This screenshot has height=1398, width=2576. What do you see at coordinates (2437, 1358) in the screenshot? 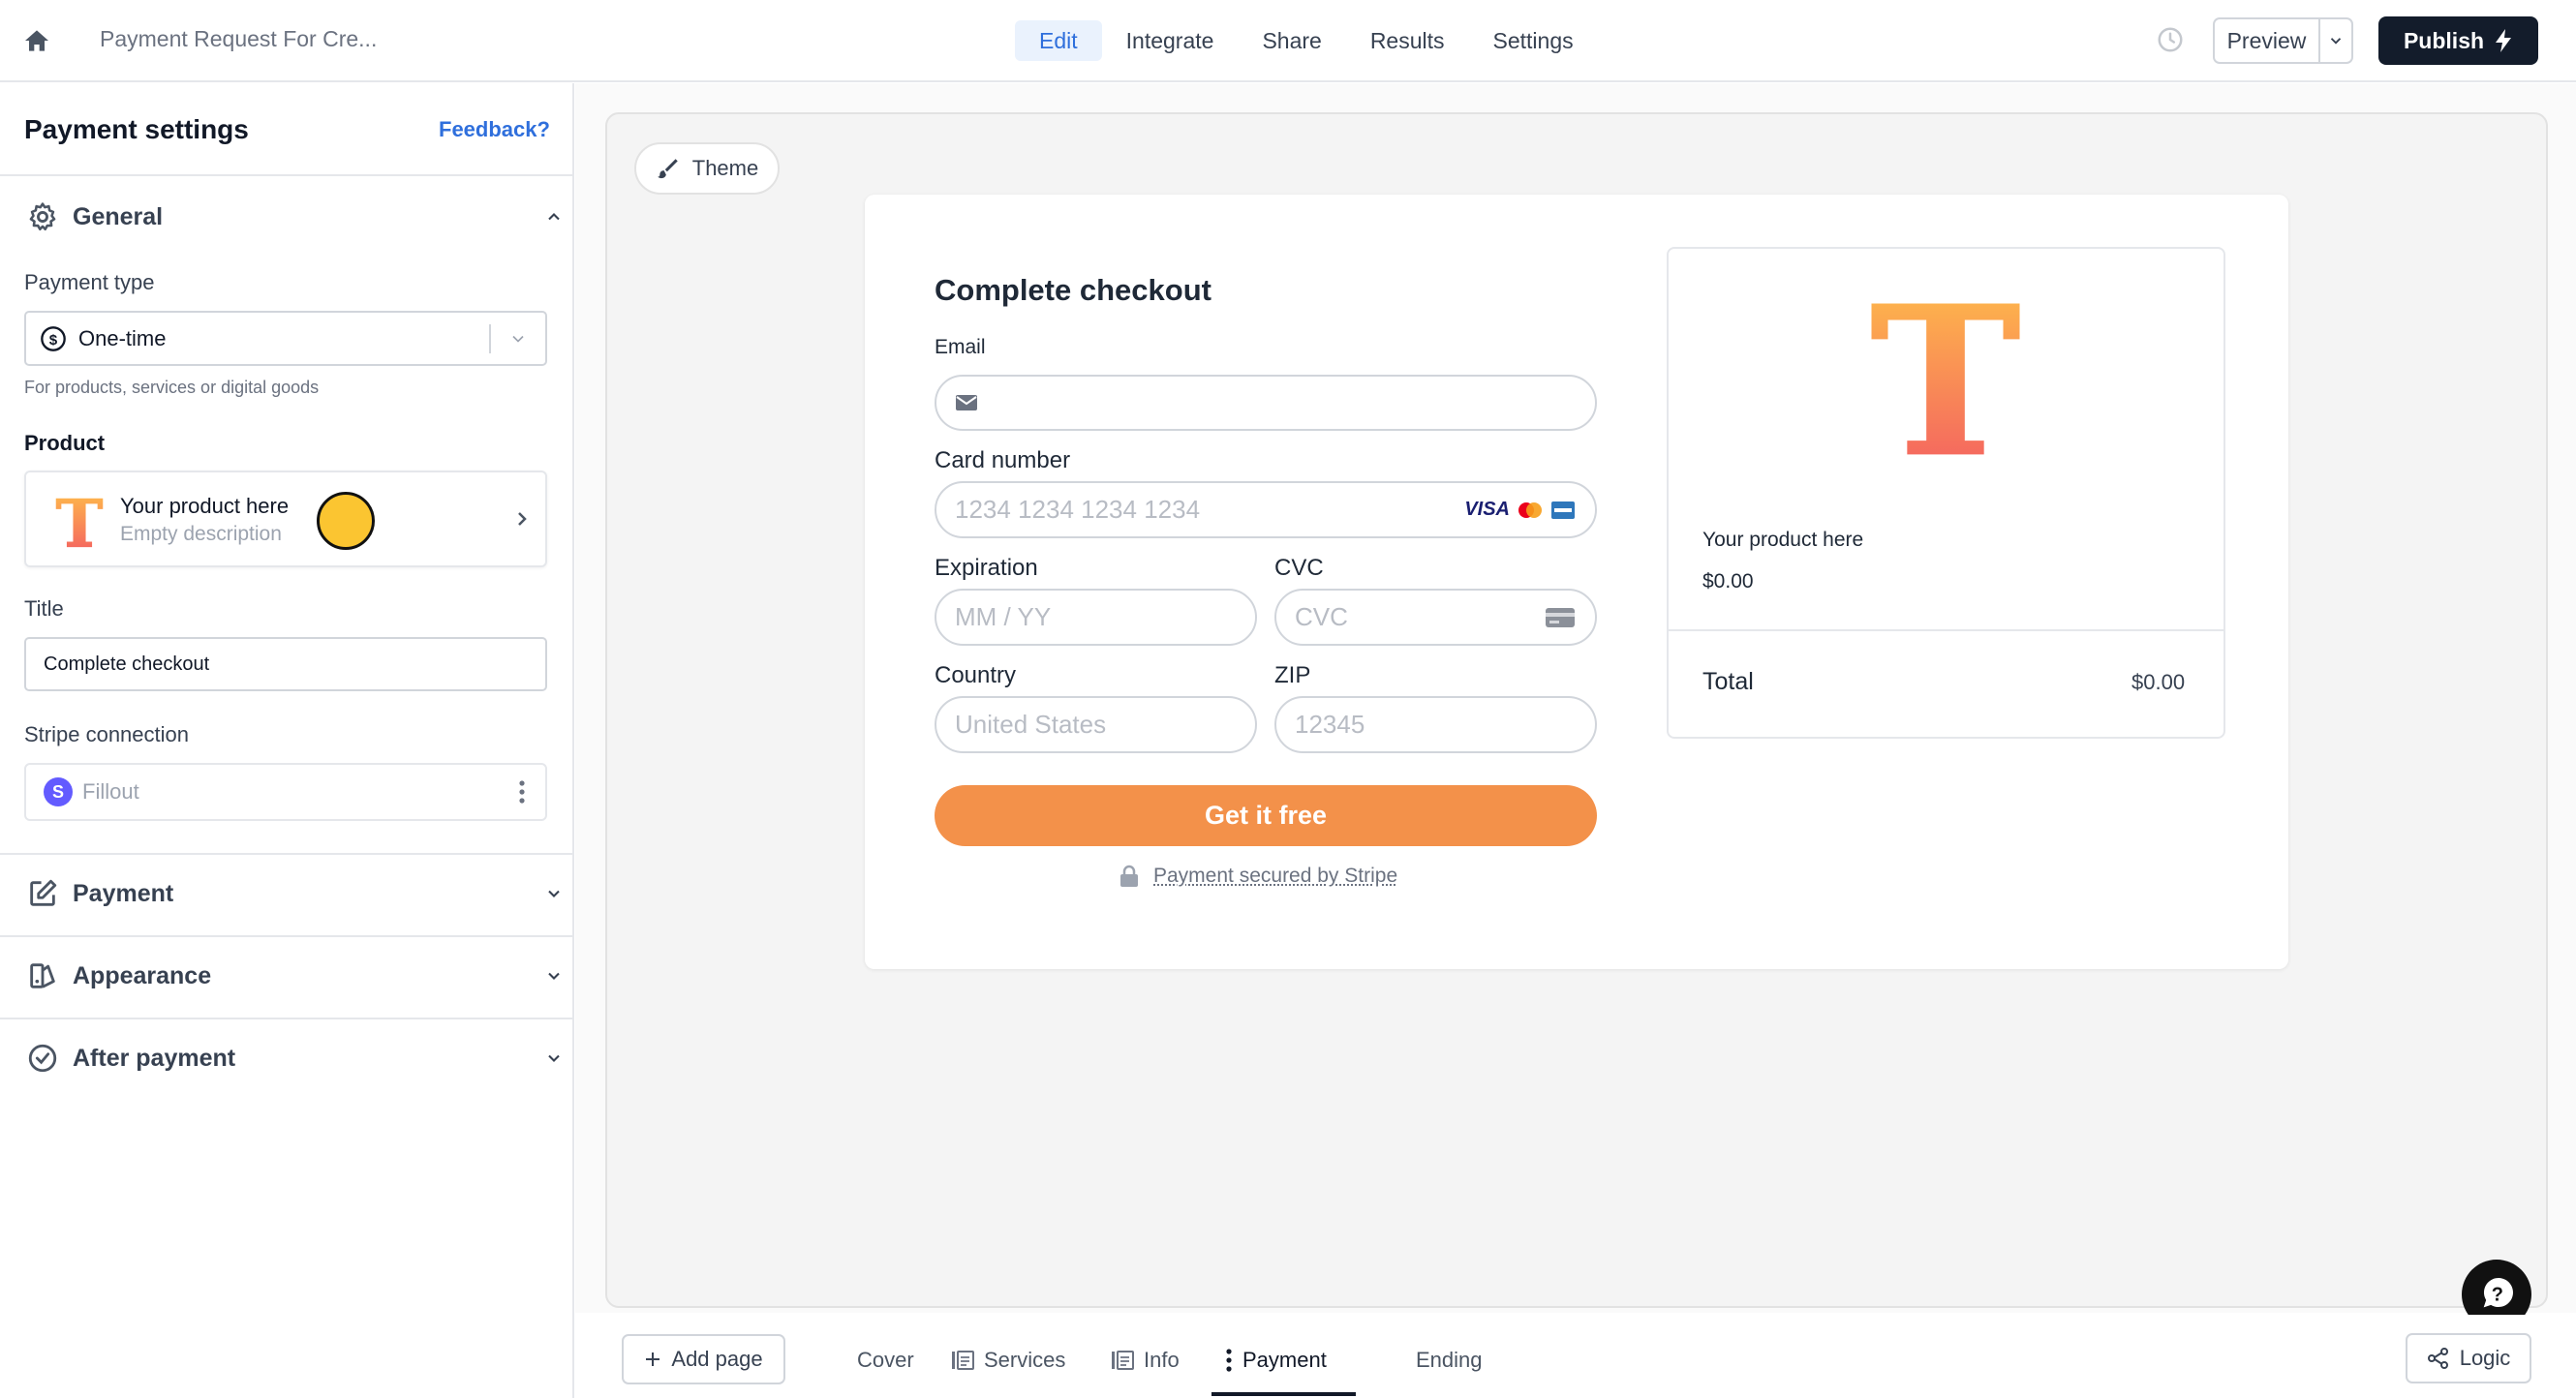
I see `share-nodes-icon` at bounding box center [2437, 1358].